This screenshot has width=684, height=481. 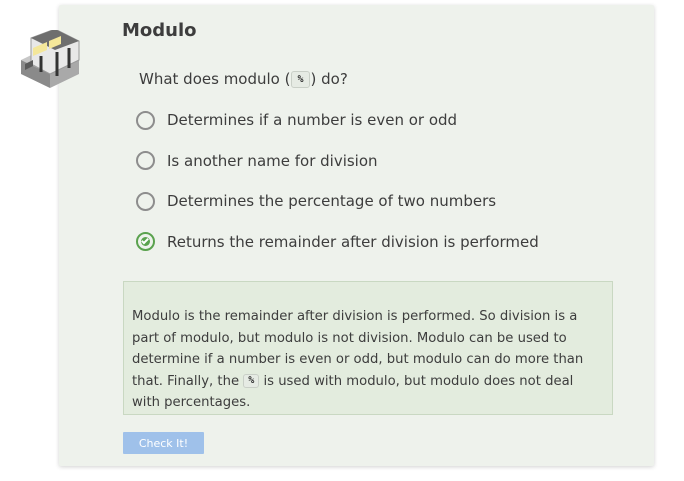 What do you see at coordinates (50, 59) in the screenshot?
I see `station-building-icon` at bounding box center [50, 59].